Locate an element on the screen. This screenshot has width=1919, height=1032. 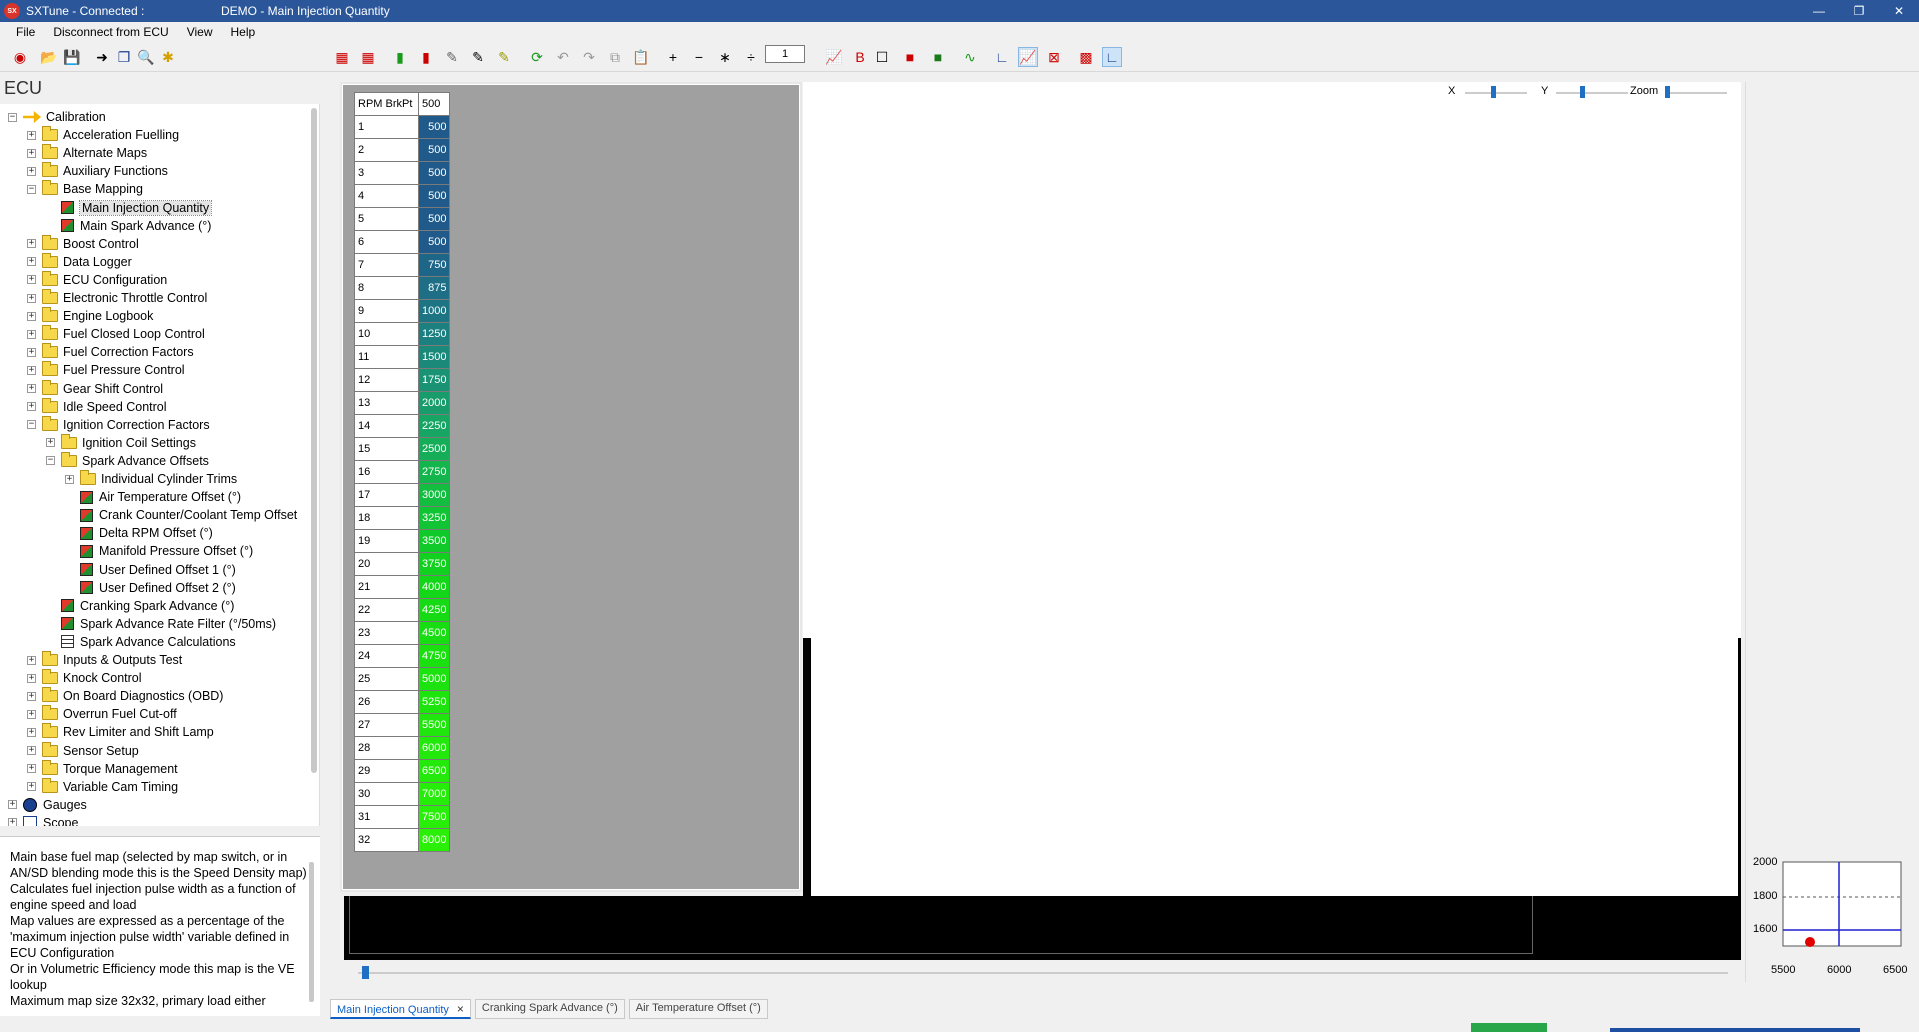
row-number-cell: 31 is located at coordinates (386, 817).